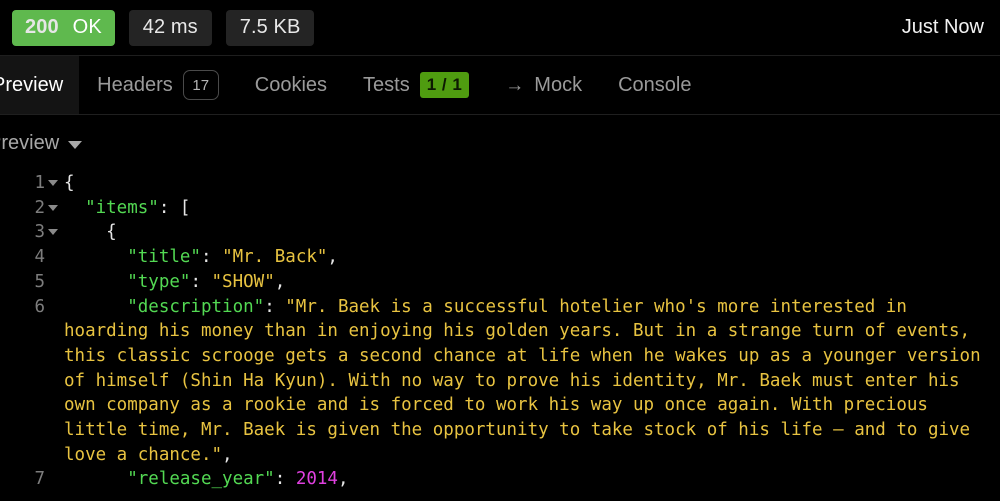 The width and height of the screenshot is (1000, 501). What do you see at coordinates (135, 84) in the screenshot?
I see `tab-headers-label: Headers` at bounding box center [135, 84].